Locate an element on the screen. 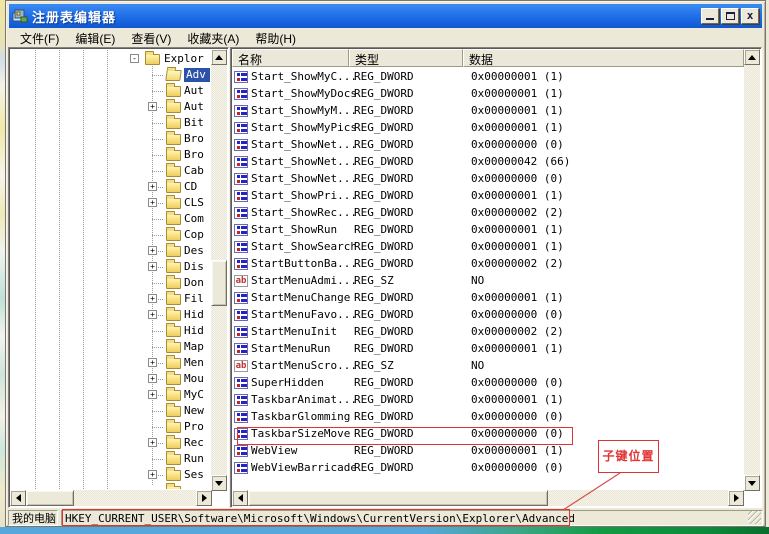  column-header-data: 数据 is located at coordinates (603, 58).